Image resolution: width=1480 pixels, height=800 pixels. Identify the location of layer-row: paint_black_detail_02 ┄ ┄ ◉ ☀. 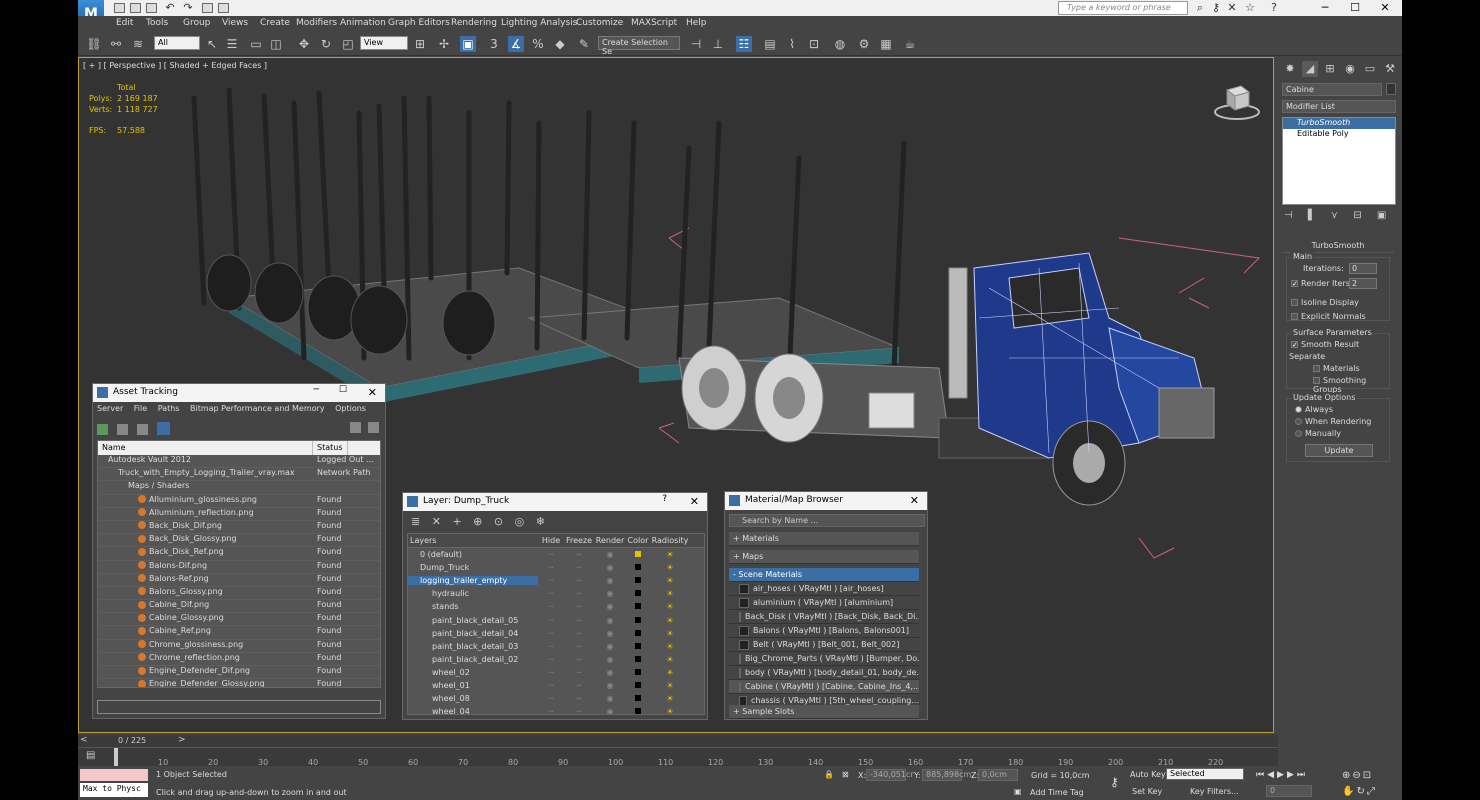
(556, 659).